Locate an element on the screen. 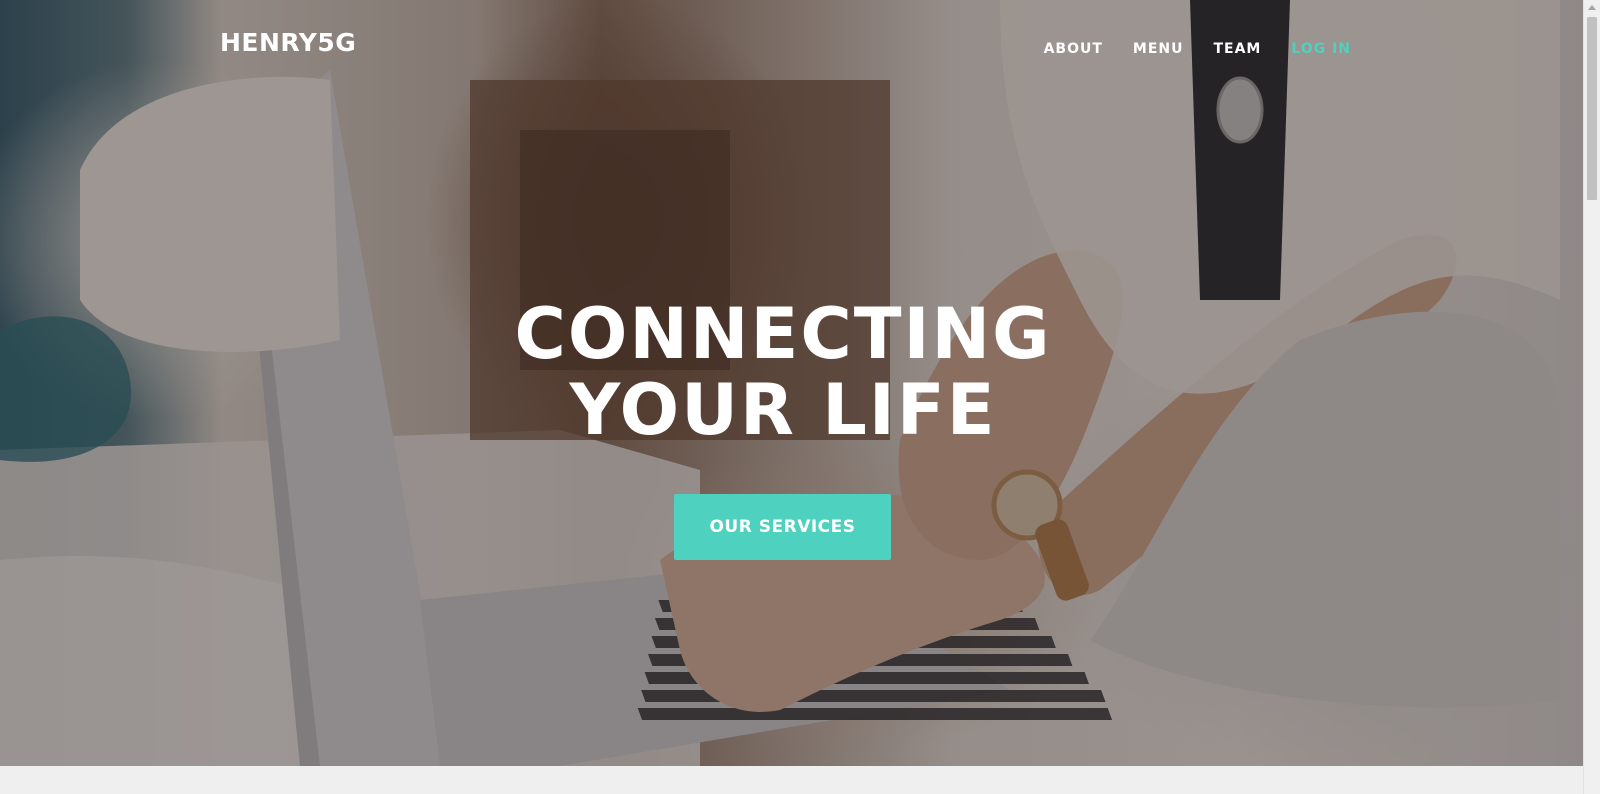  nav-link-login: LOG IN is located at coordinates (1321, 49).